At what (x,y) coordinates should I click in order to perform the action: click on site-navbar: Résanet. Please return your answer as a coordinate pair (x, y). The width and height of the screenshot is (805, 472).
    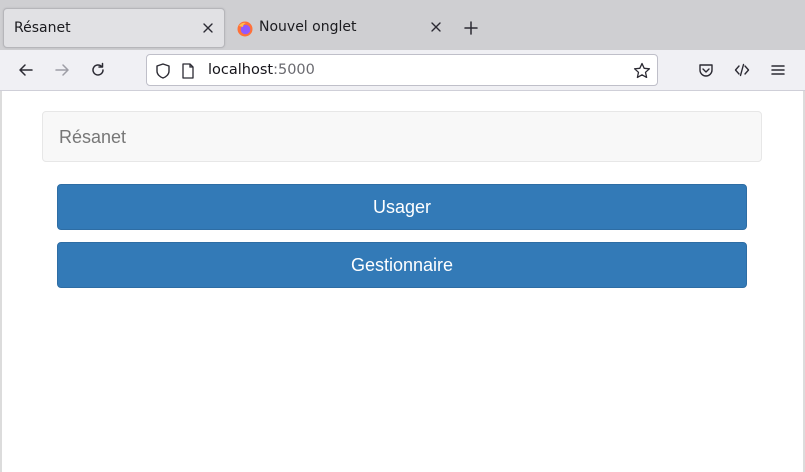
    Looking at the image, I should click on (402, 136).